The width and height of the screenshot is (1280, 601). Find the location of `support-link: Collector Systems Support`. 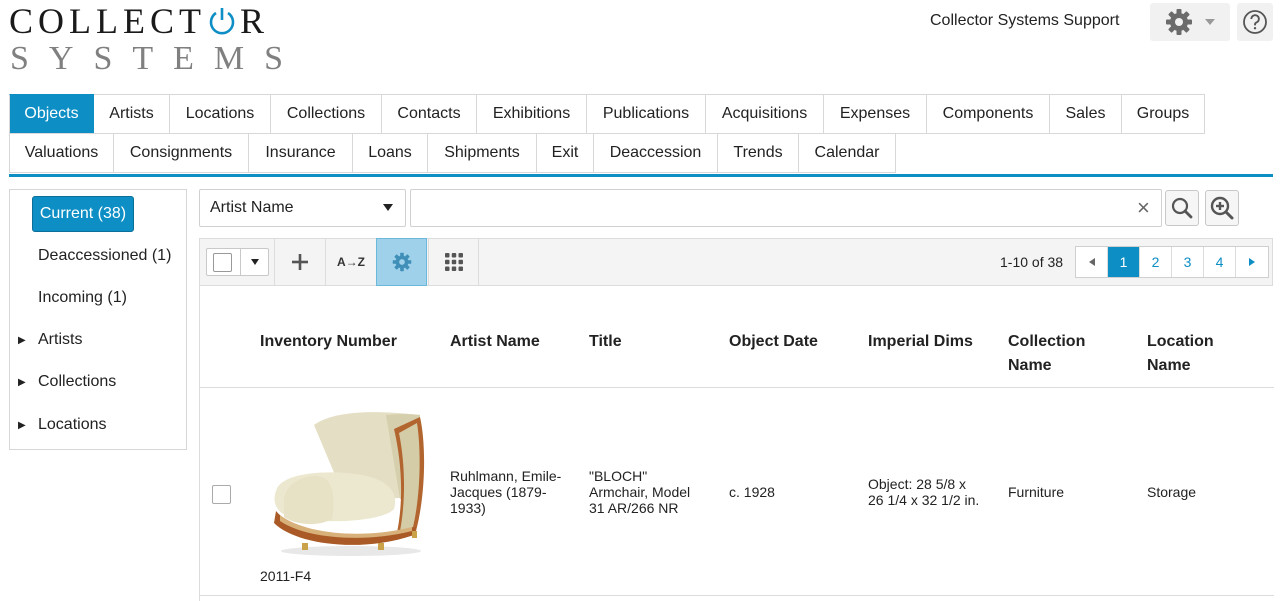

support-link: Collector Systems Support is located at coordinates (1024, 21).